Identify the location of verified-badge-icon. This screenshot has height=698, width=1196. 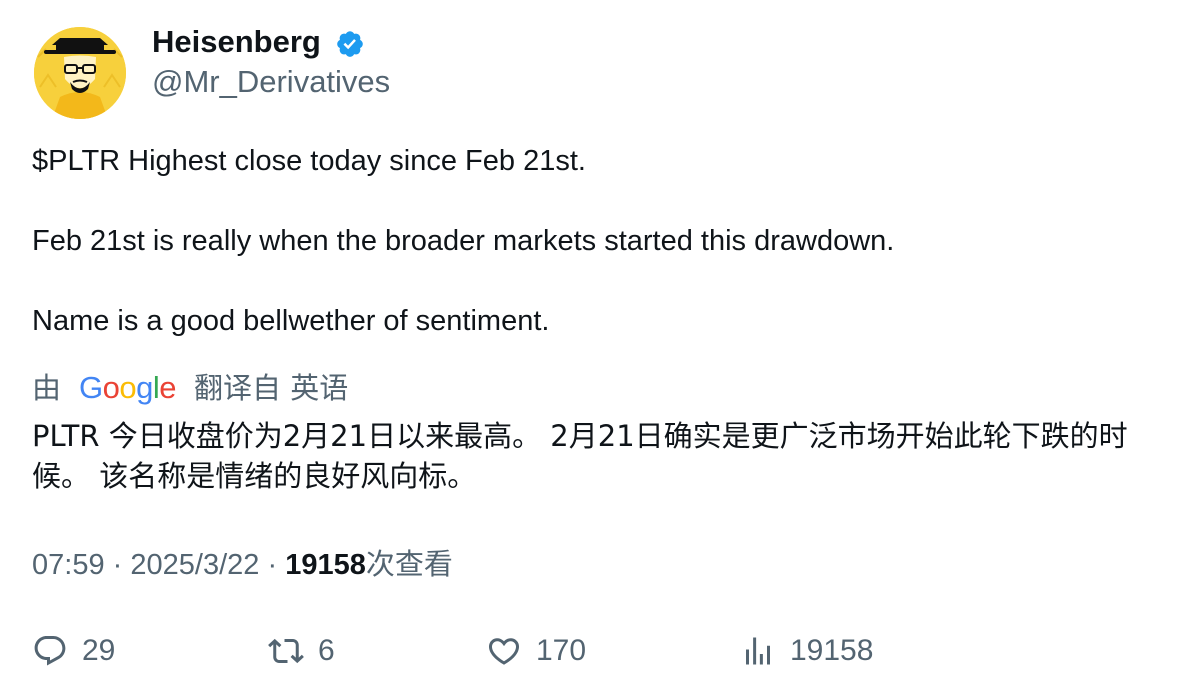
(350, 44).